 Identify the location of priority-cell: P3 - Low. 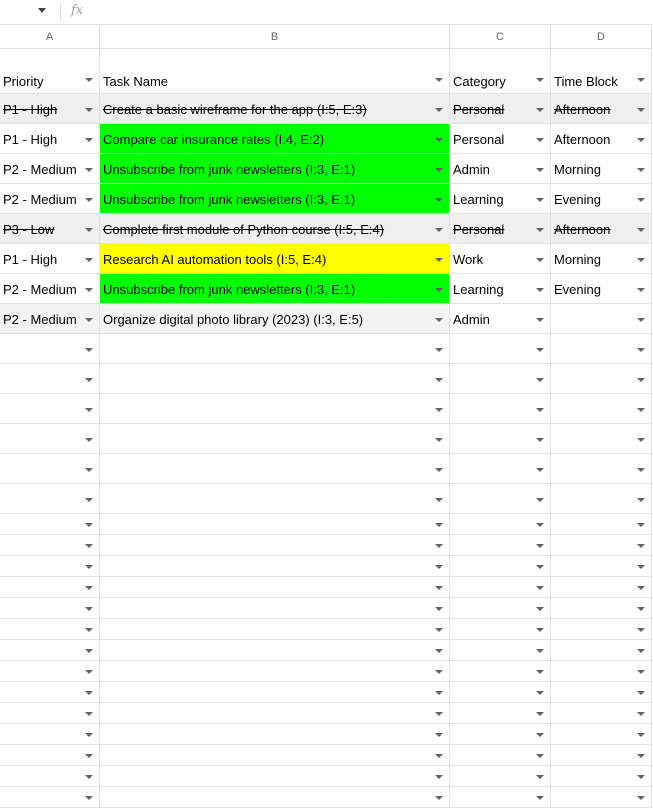
(50, 229).